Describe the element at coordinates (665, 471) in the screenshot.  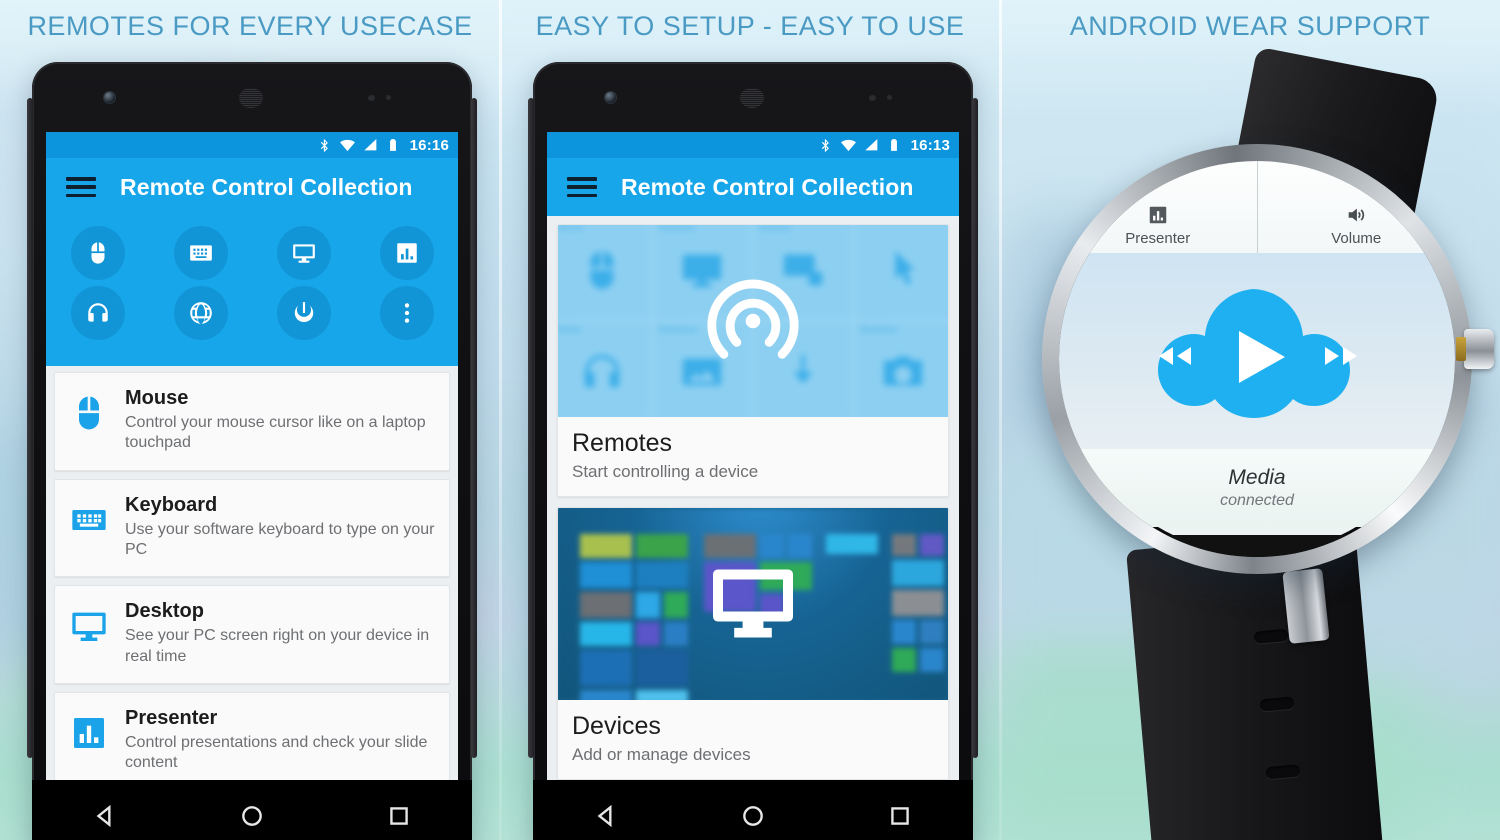
I see `card-desc: Start controlling a device` at that location.